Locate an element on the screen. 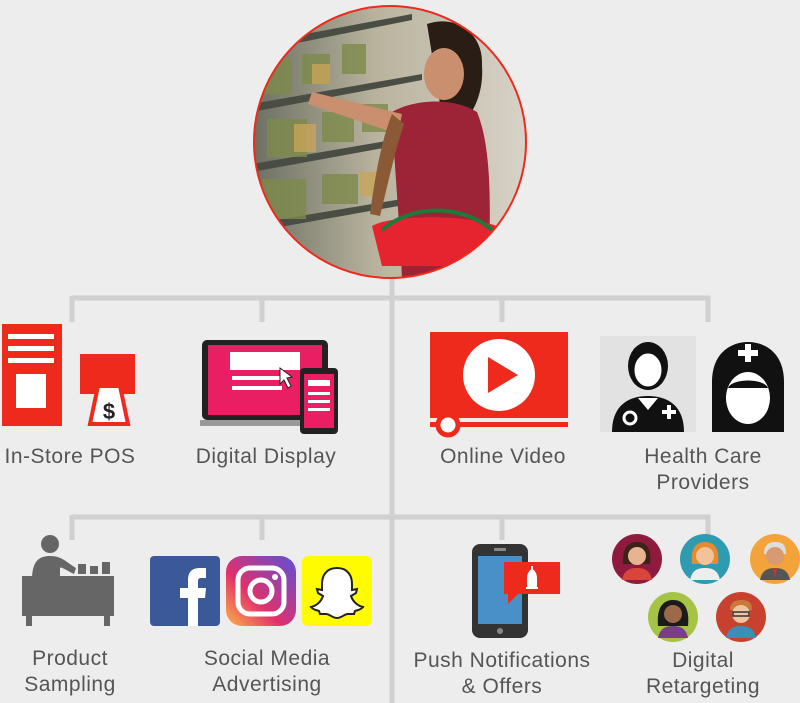 The height and width of the screenshot is (703, 800). product-sampling-label: Product Sampling is located at coordinates (70, 671).